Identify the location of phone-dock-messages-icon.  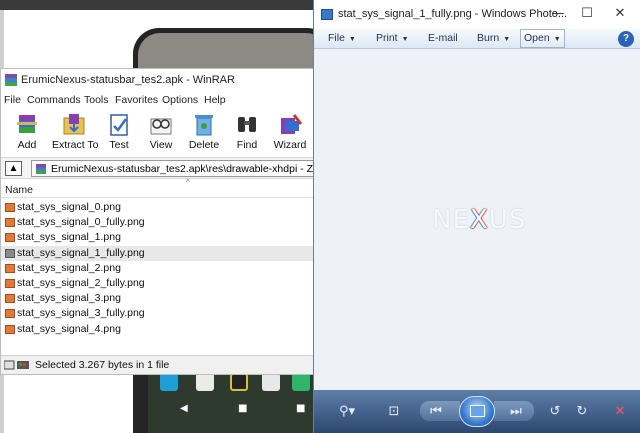
(301, 382).